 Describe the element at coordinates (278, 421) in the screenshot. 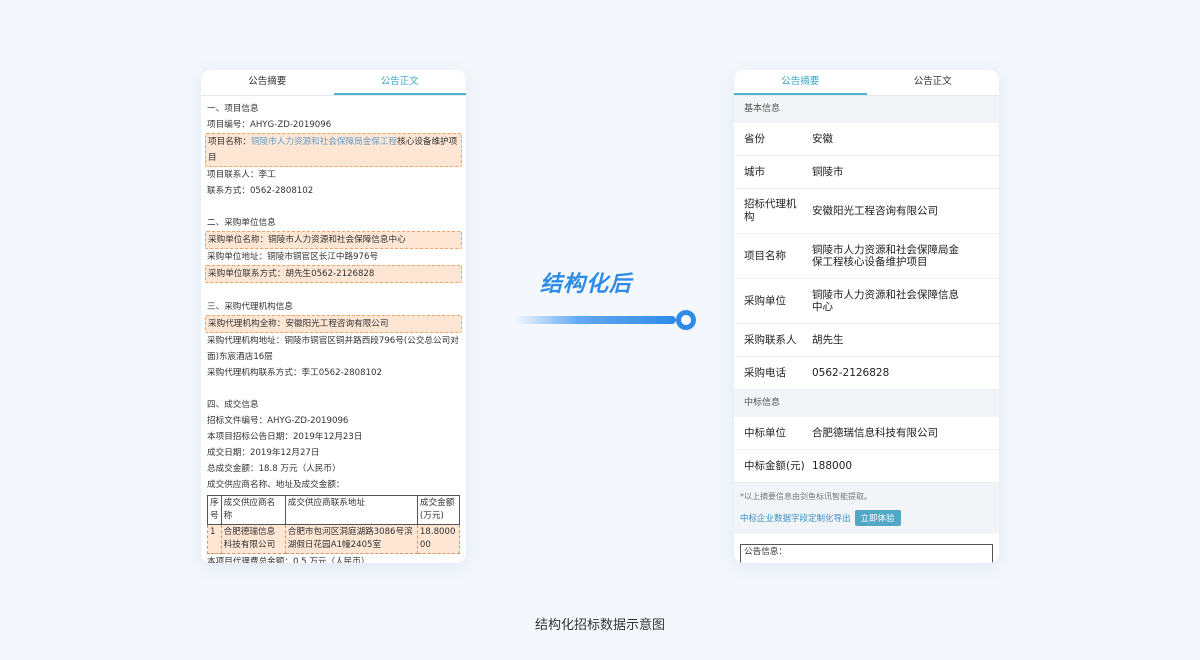

I see `tender-doc-code: 招标文件编号：AHYG-ZD-2019096` at that location.